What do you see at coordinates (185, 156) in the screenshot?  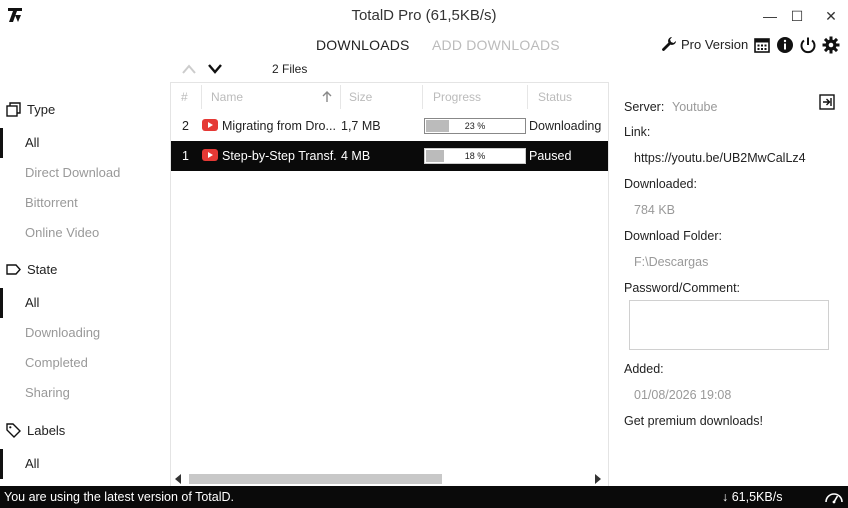 I see `row-number: 1` at bounding box center [185, 156].